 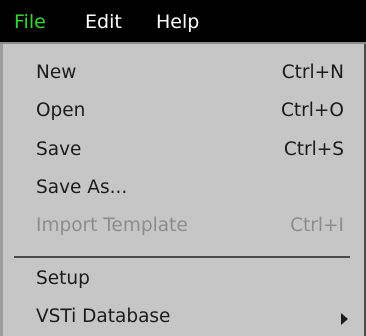 I want to click on menu-item-vsti-database: VSTi Database, so click(x=182, y=317).